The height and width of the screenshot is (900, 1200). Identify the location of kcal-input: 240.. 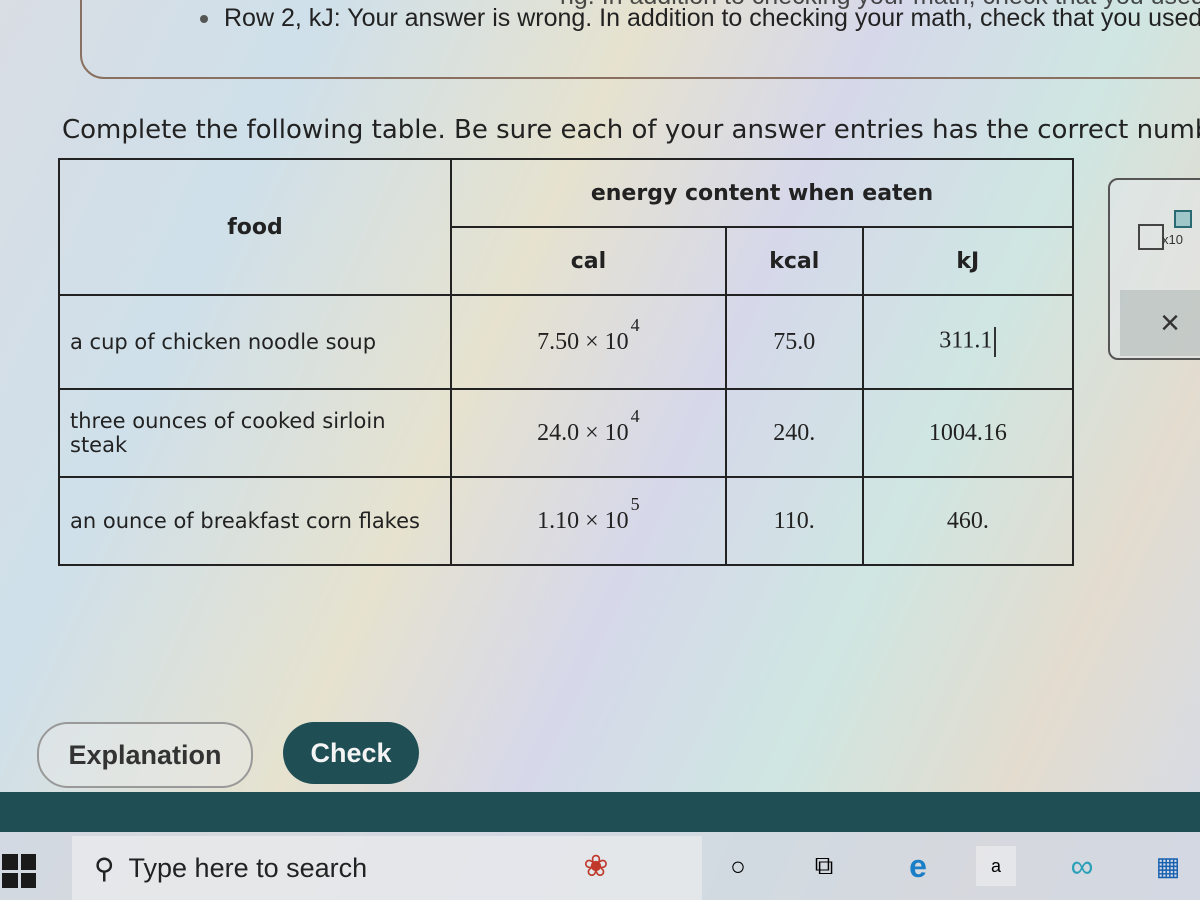
(794, 433).